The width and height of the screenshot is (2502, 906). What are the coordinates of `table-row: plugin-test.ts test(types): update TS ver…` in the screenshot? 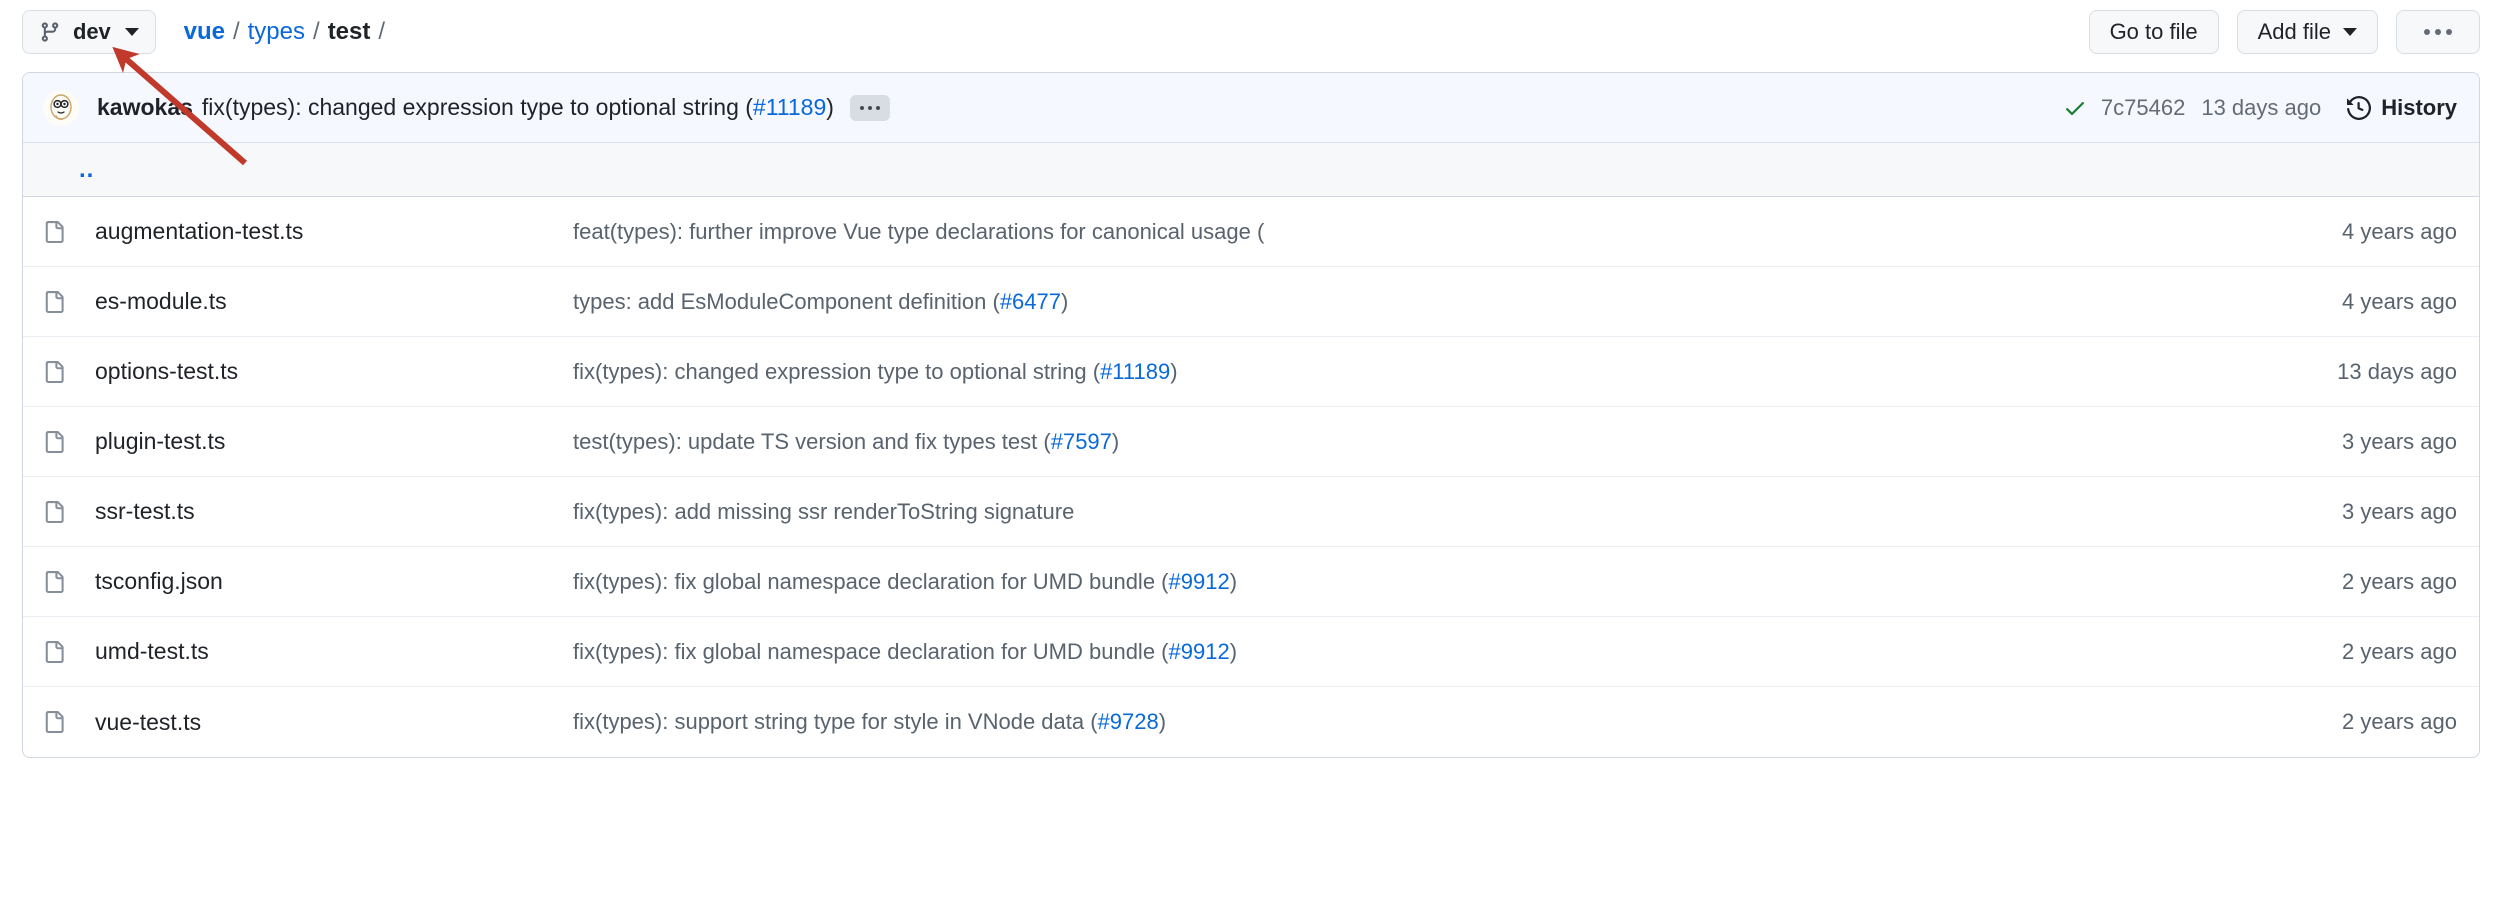 It's located at (1251, 442).